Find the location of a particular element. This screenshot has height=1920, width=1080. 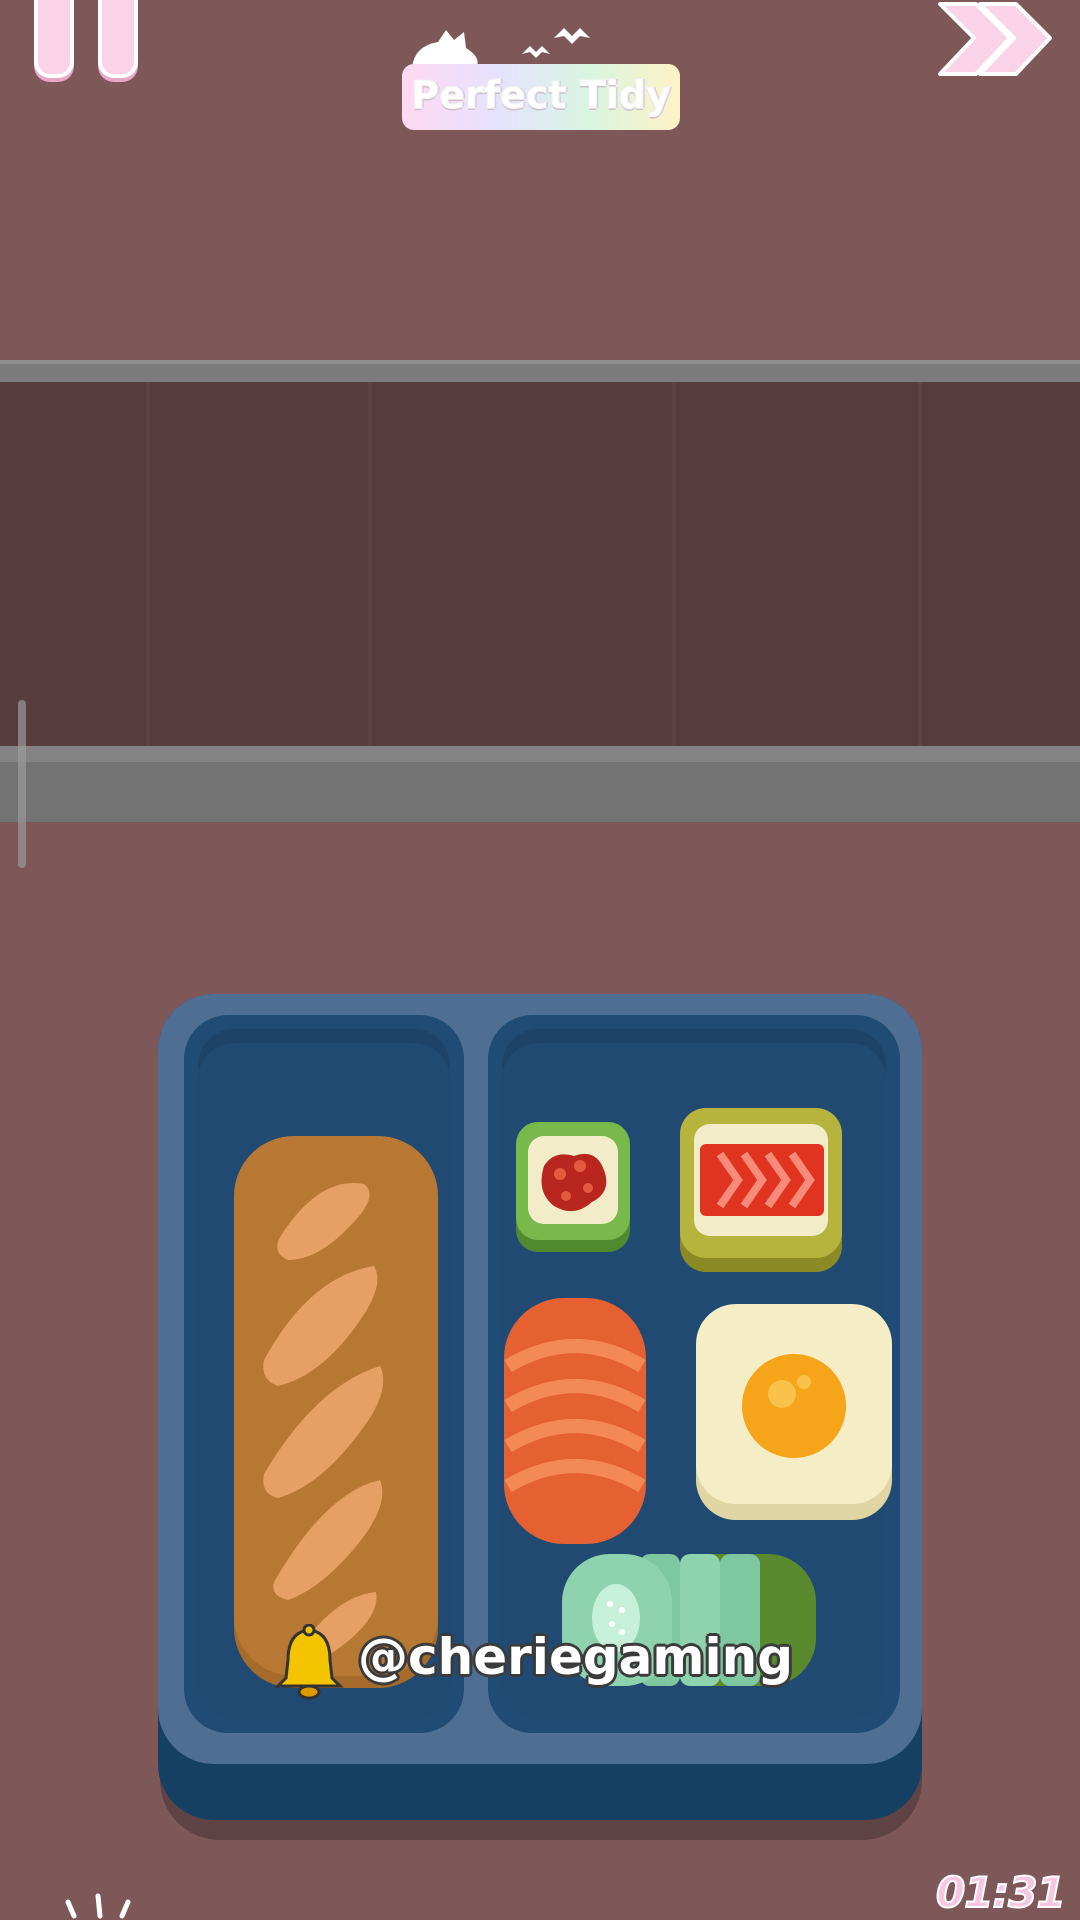

pause-icon-bar-left is located at coordinates (54, 39).